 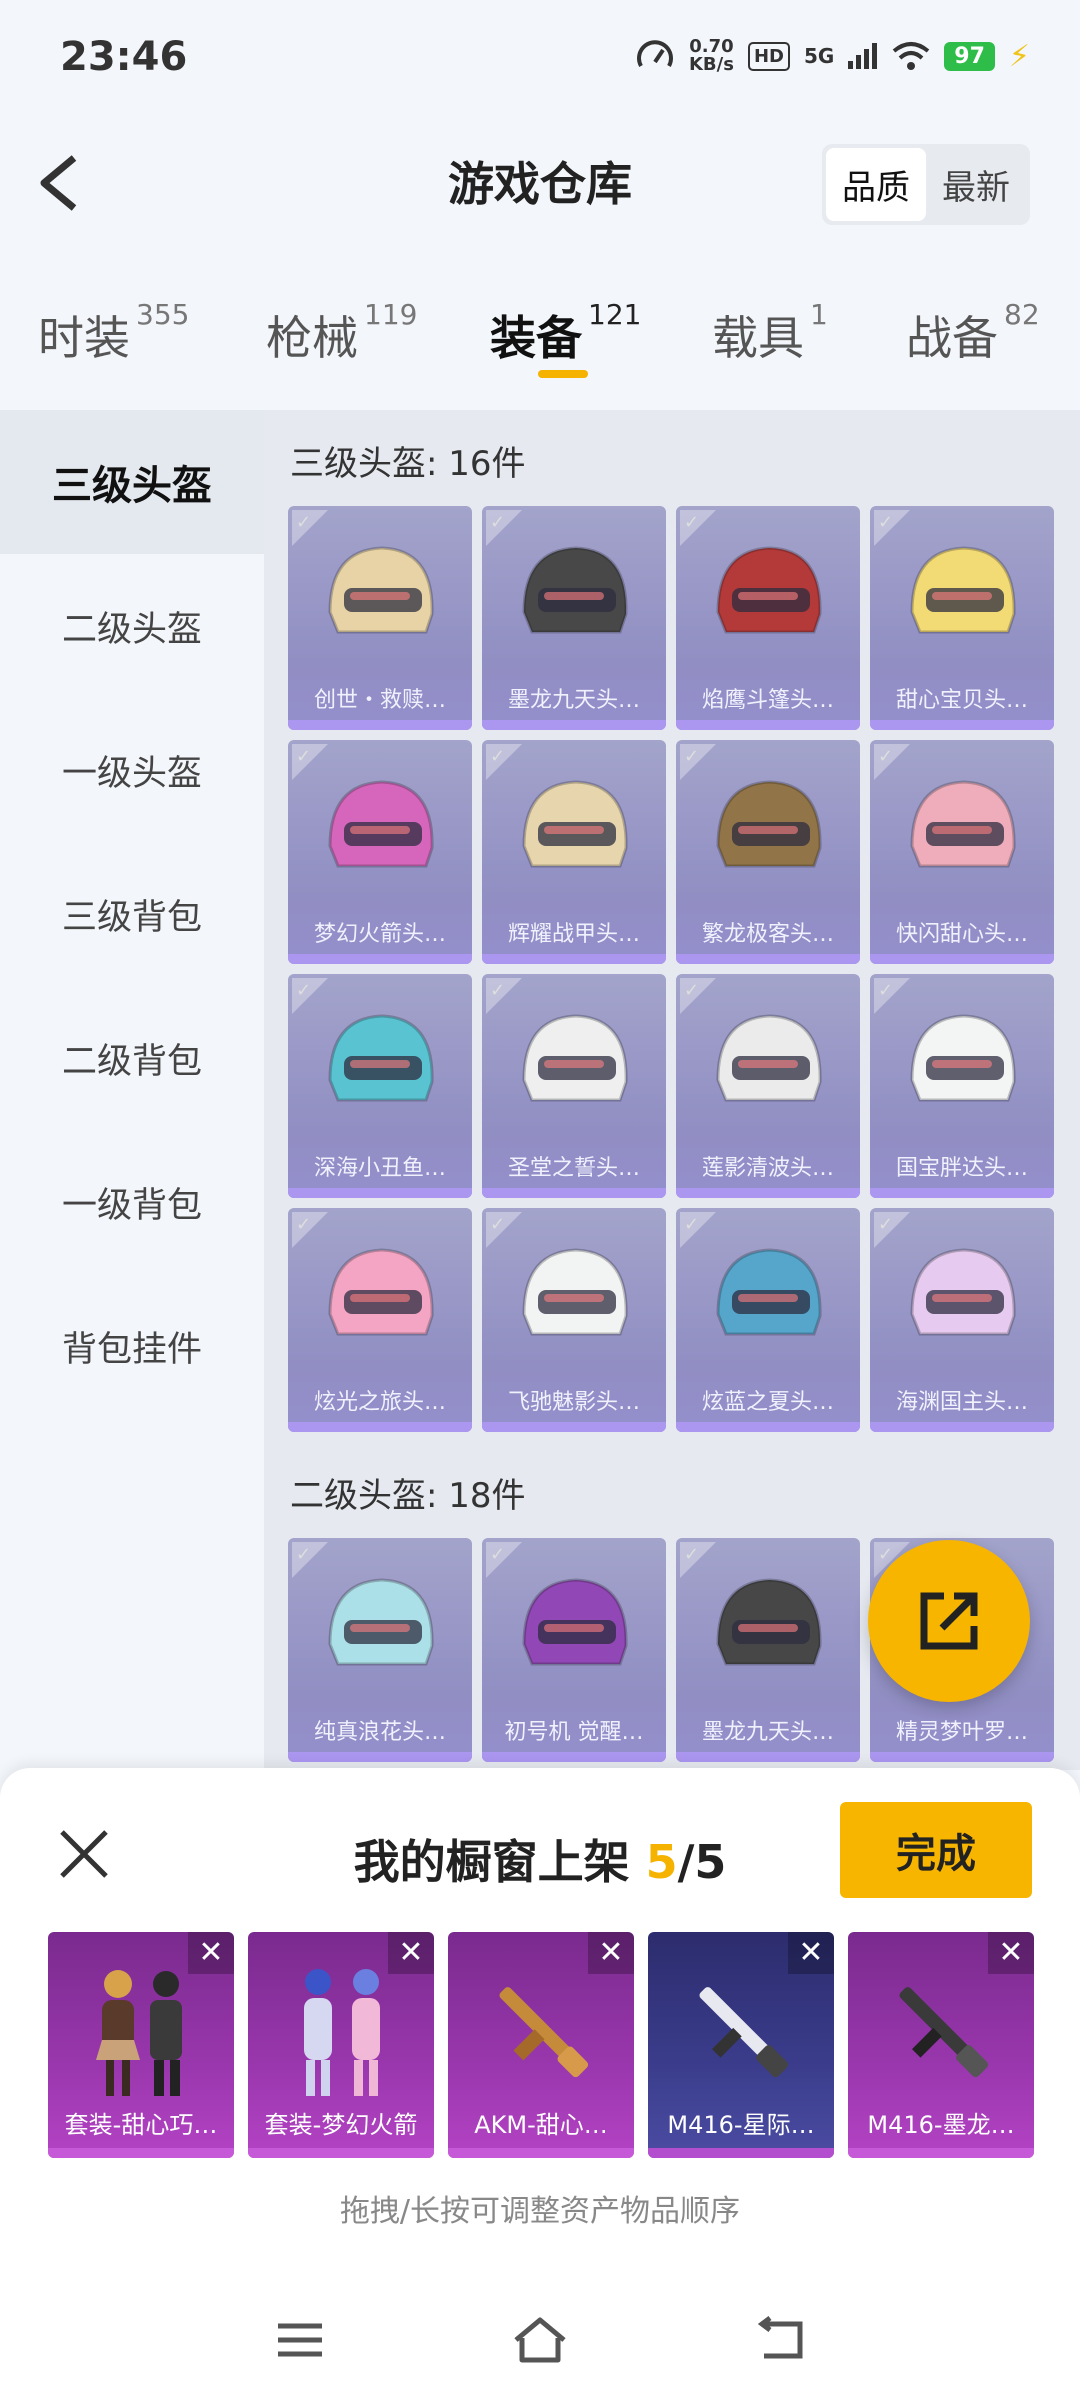 What do you see at coordinates (540, 60) in the screenshot?
I see `status-bar: 23:46 0.70 KB/s HD 5G 97 ⚡` at bounding box center [540, 60].